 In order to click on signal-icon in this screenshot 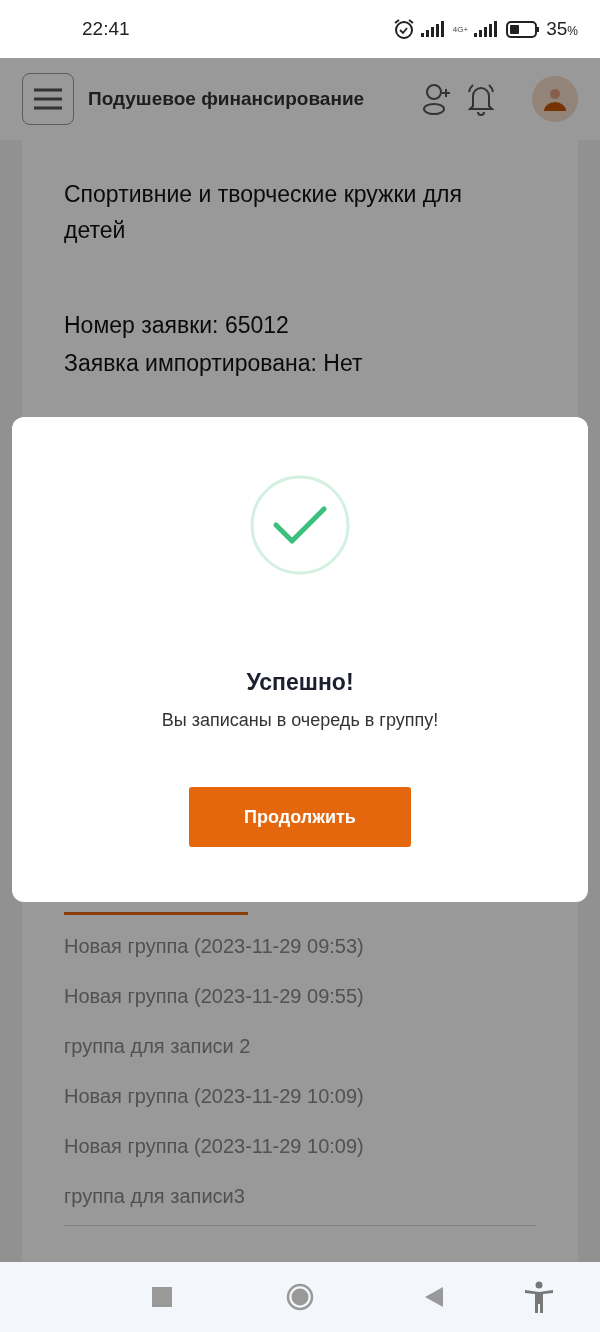, I will do `click(433, 29)`.